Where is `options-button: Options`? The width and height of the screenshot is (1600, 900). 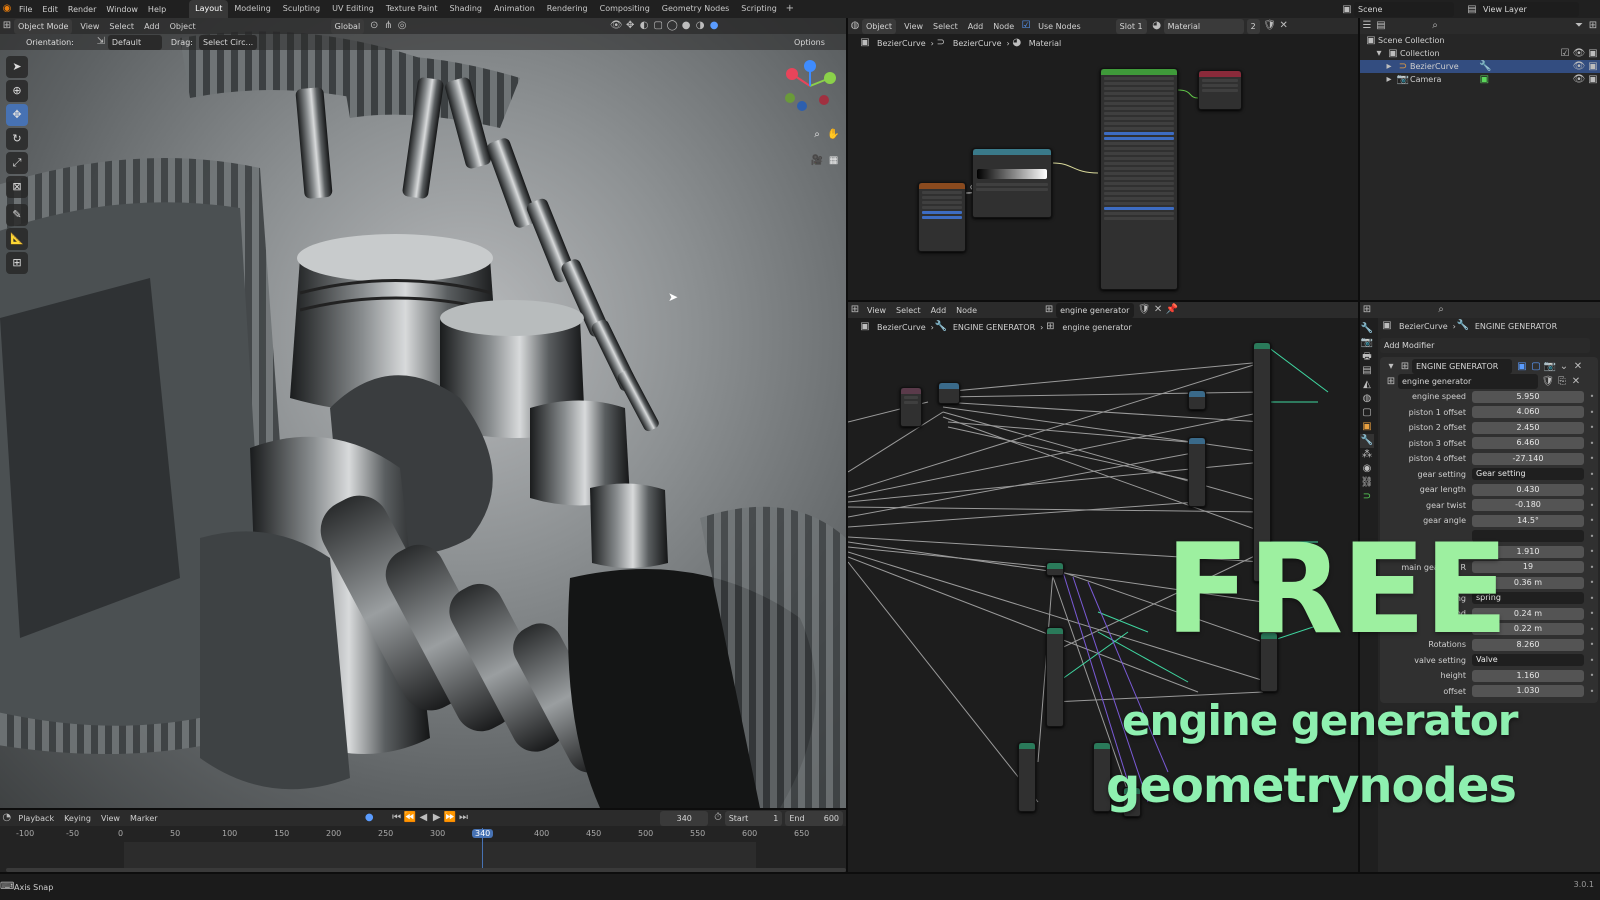 options-button: Options is located at coordinates (809, 42).